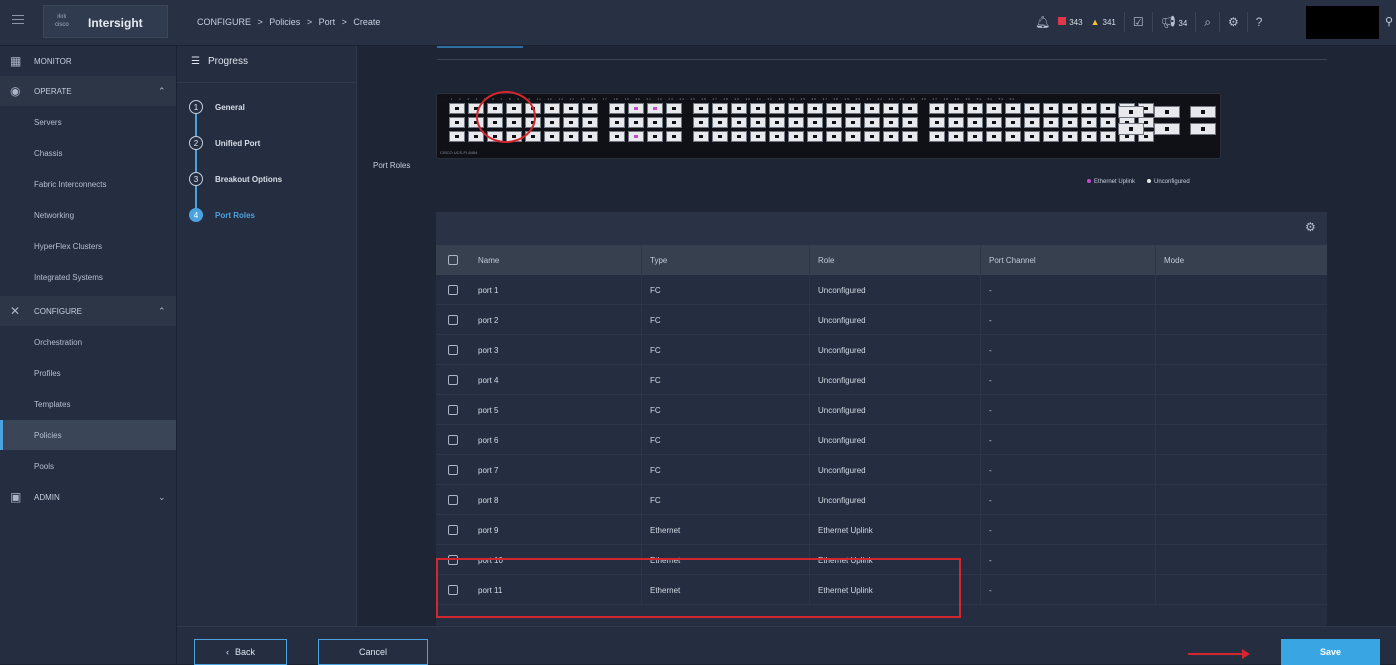  Describe the element at coordinates (88, 246) in the screenshot. I see `sidebar-item-hyperflex-clusters: HyperFlex Clusters` at that location.